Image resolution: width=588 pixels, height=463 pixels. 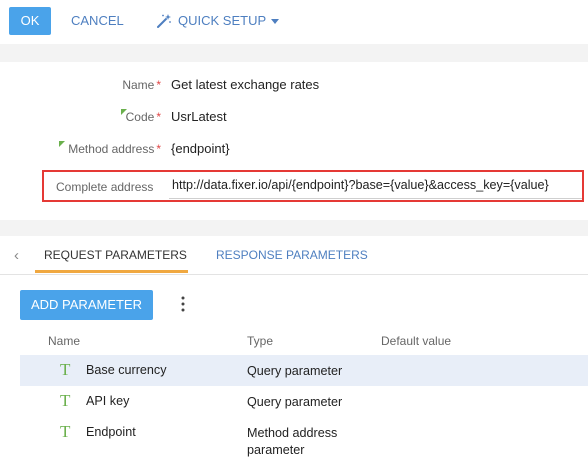 What do you see at coordinates (416, 341) in the screenshot?
I see `column-header-default: Default value` at bounding box center [416, 341].